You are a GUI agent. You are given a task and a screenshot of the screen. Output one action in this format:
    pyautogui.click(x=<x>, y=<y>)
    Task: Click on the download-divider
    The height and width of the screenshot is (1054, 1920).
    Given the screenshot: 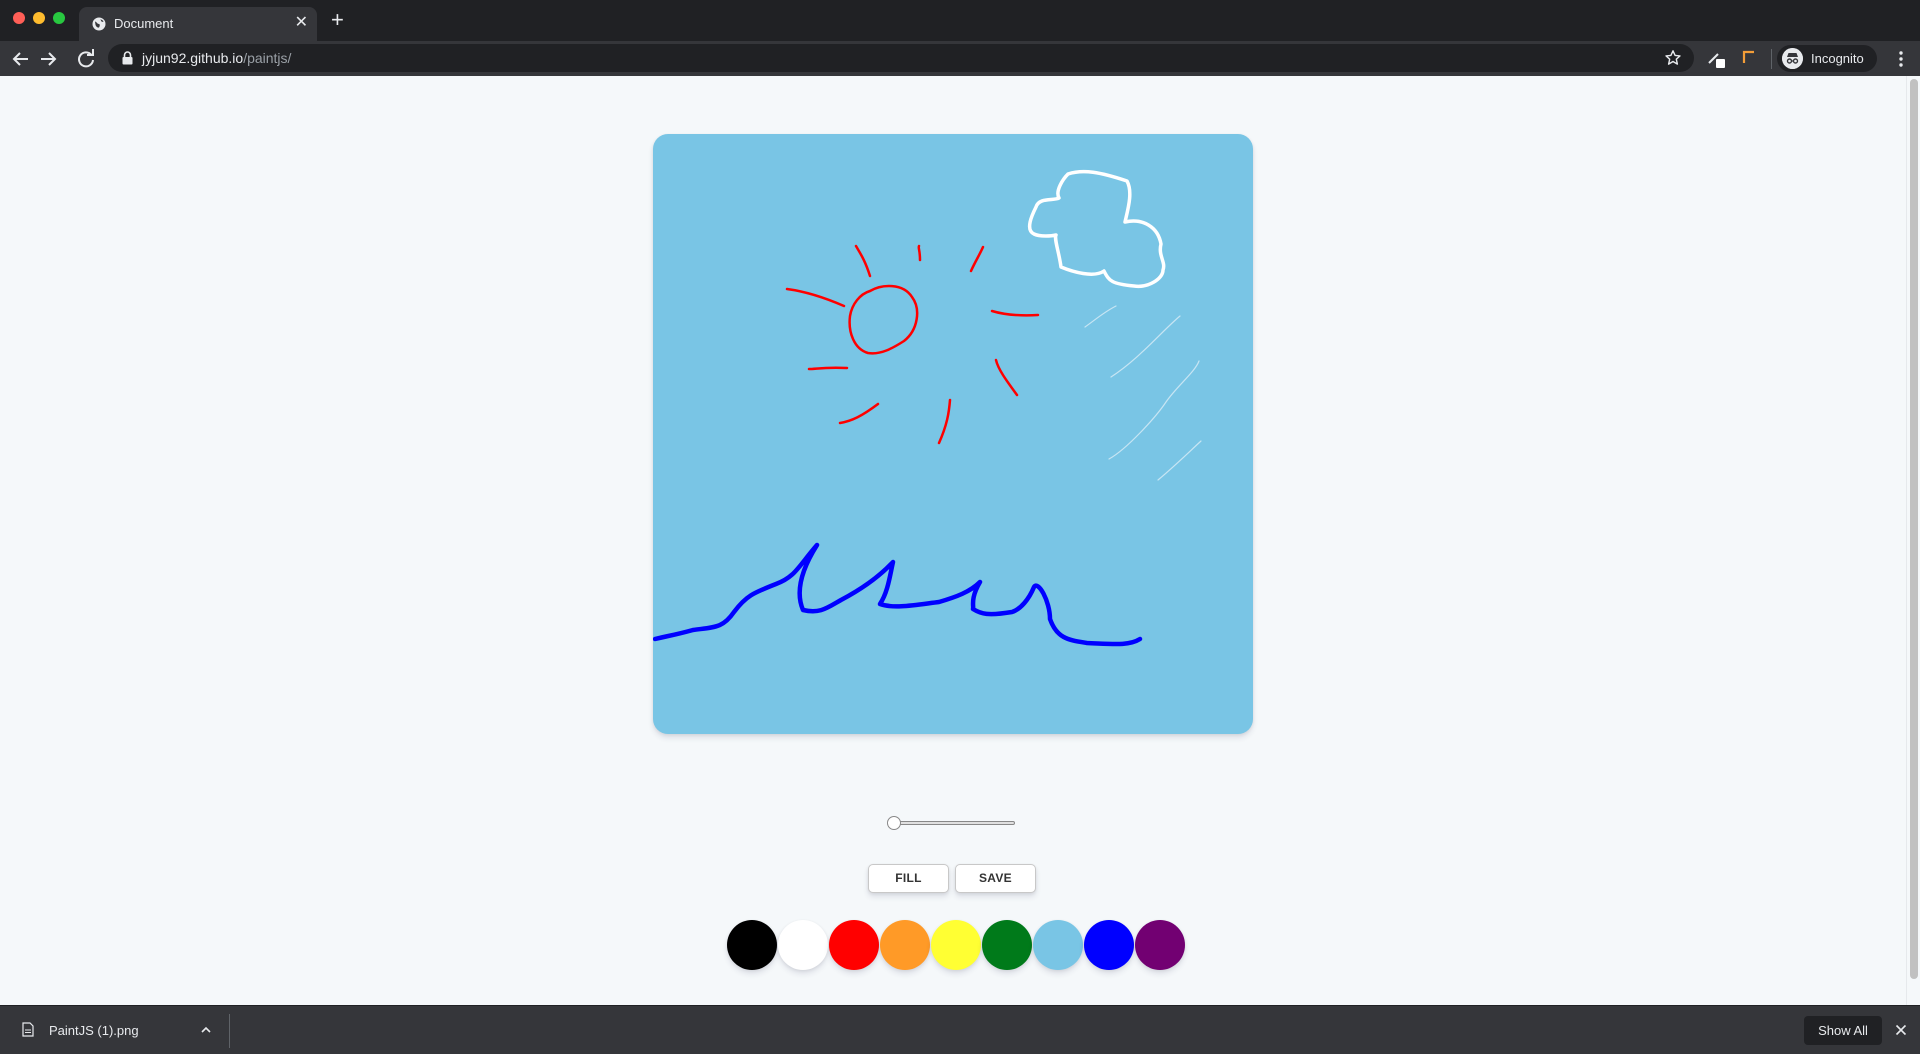 What is the action you would take?
    pyautogui.click(x=229, y=1031)
    